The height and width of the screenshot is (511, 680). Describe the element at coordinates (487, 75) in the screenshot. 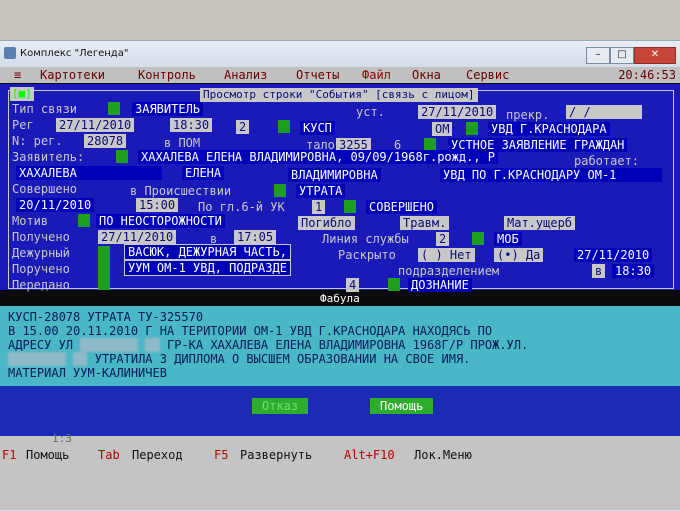

I see `menu-item-servis: Сервис` at that location.